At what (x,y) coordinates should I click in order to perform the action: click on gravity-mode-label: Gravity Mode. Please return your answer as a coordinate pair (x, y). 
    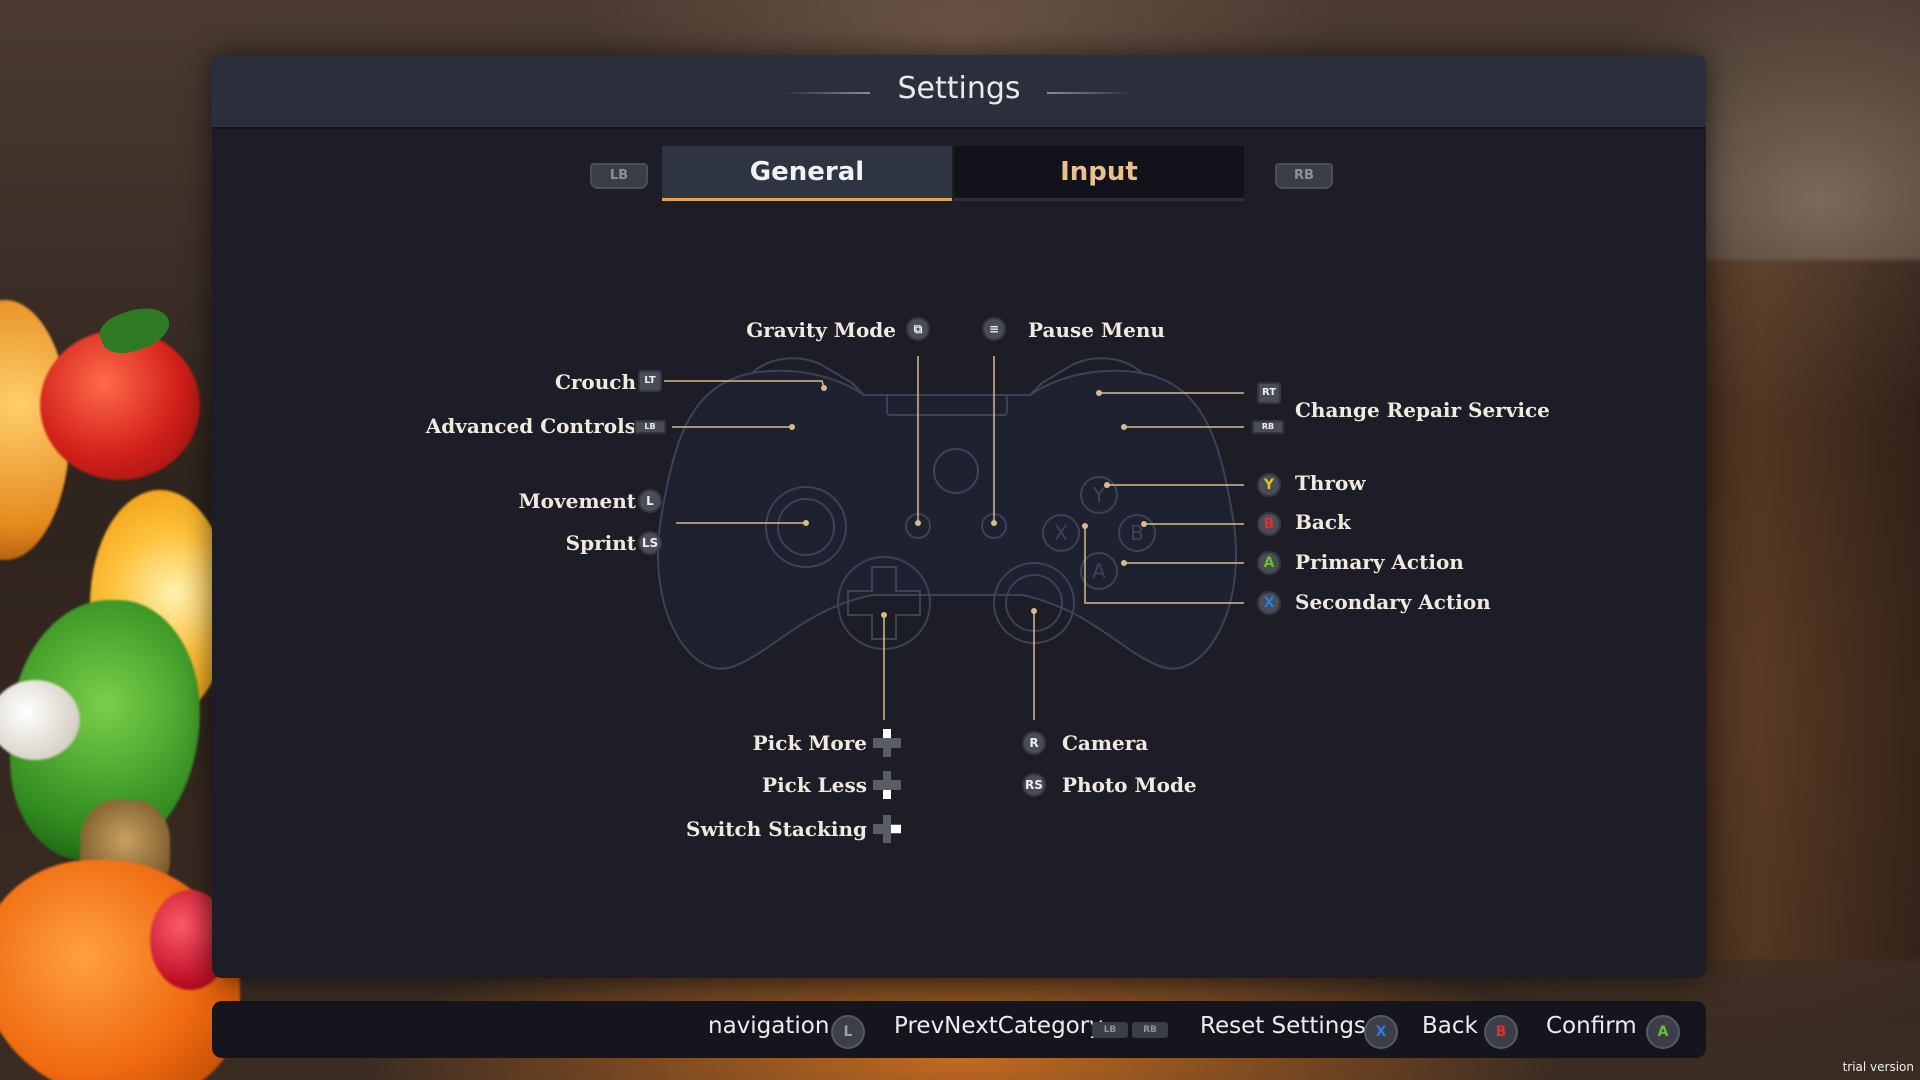
    Looking at the image, I should click on (821, 330).